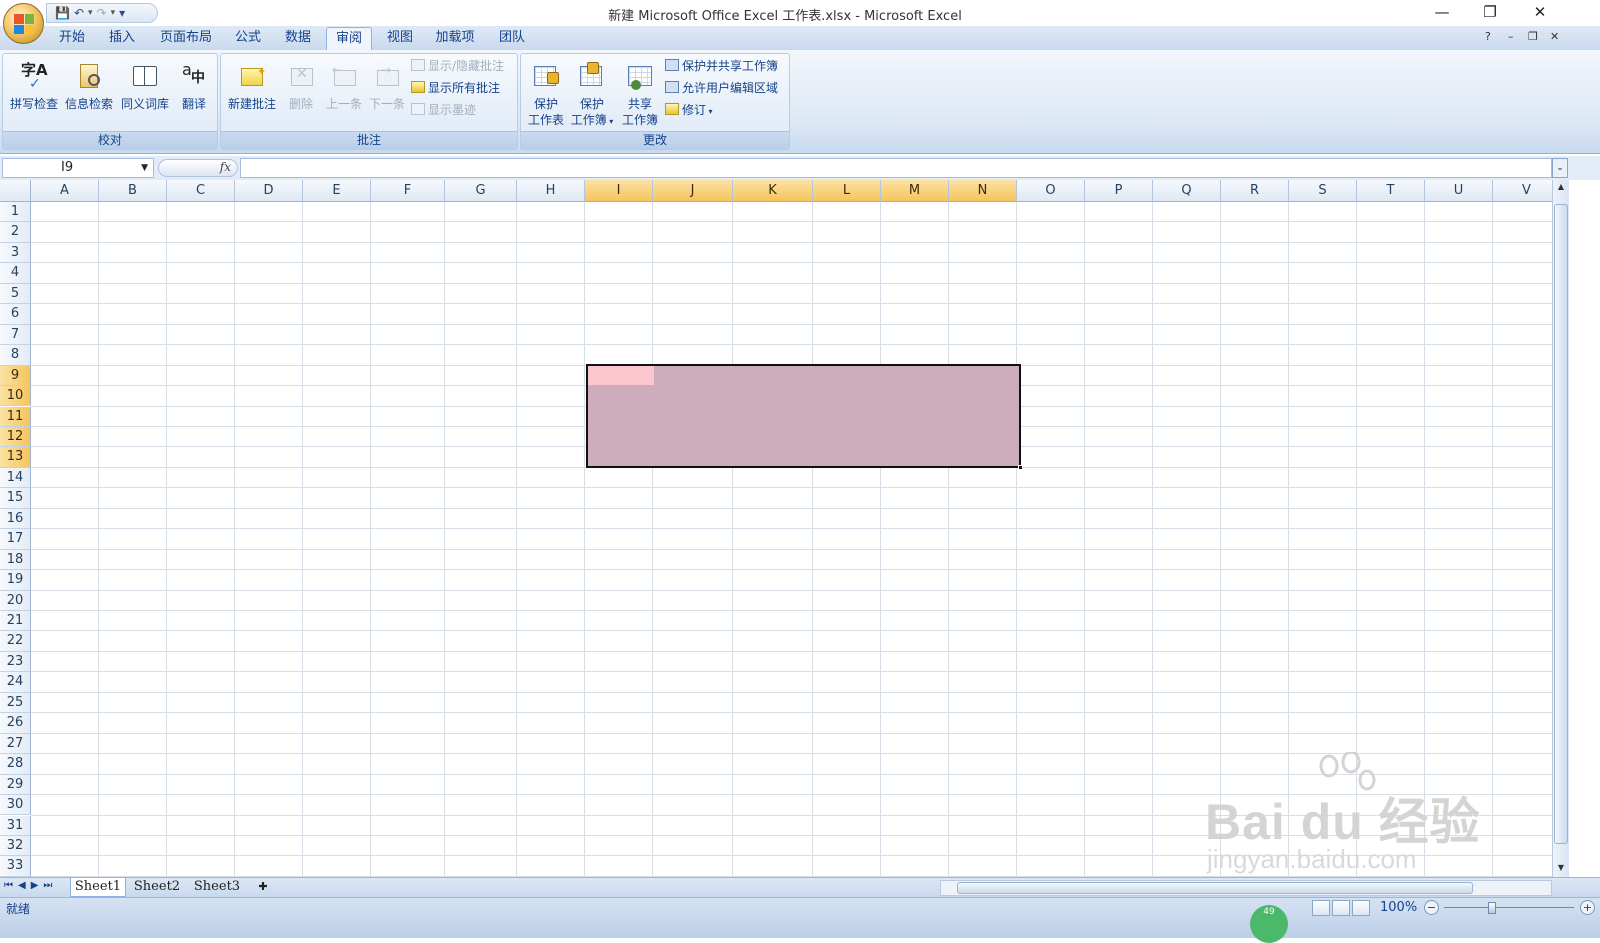 This screenshot has height=943, width=1600. I want to click on row-header-15: 15, so click(15, 498).